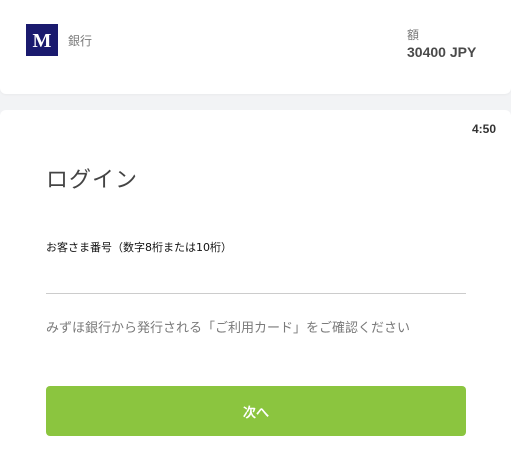 Image resolution: width=511 pixels, height=466 pixels. Describe the element at coordinates (228, 328) in the screenshot. I see `helper-text: みずほ銀行から発行される「ご利用カード」をご確認ください` at that location.